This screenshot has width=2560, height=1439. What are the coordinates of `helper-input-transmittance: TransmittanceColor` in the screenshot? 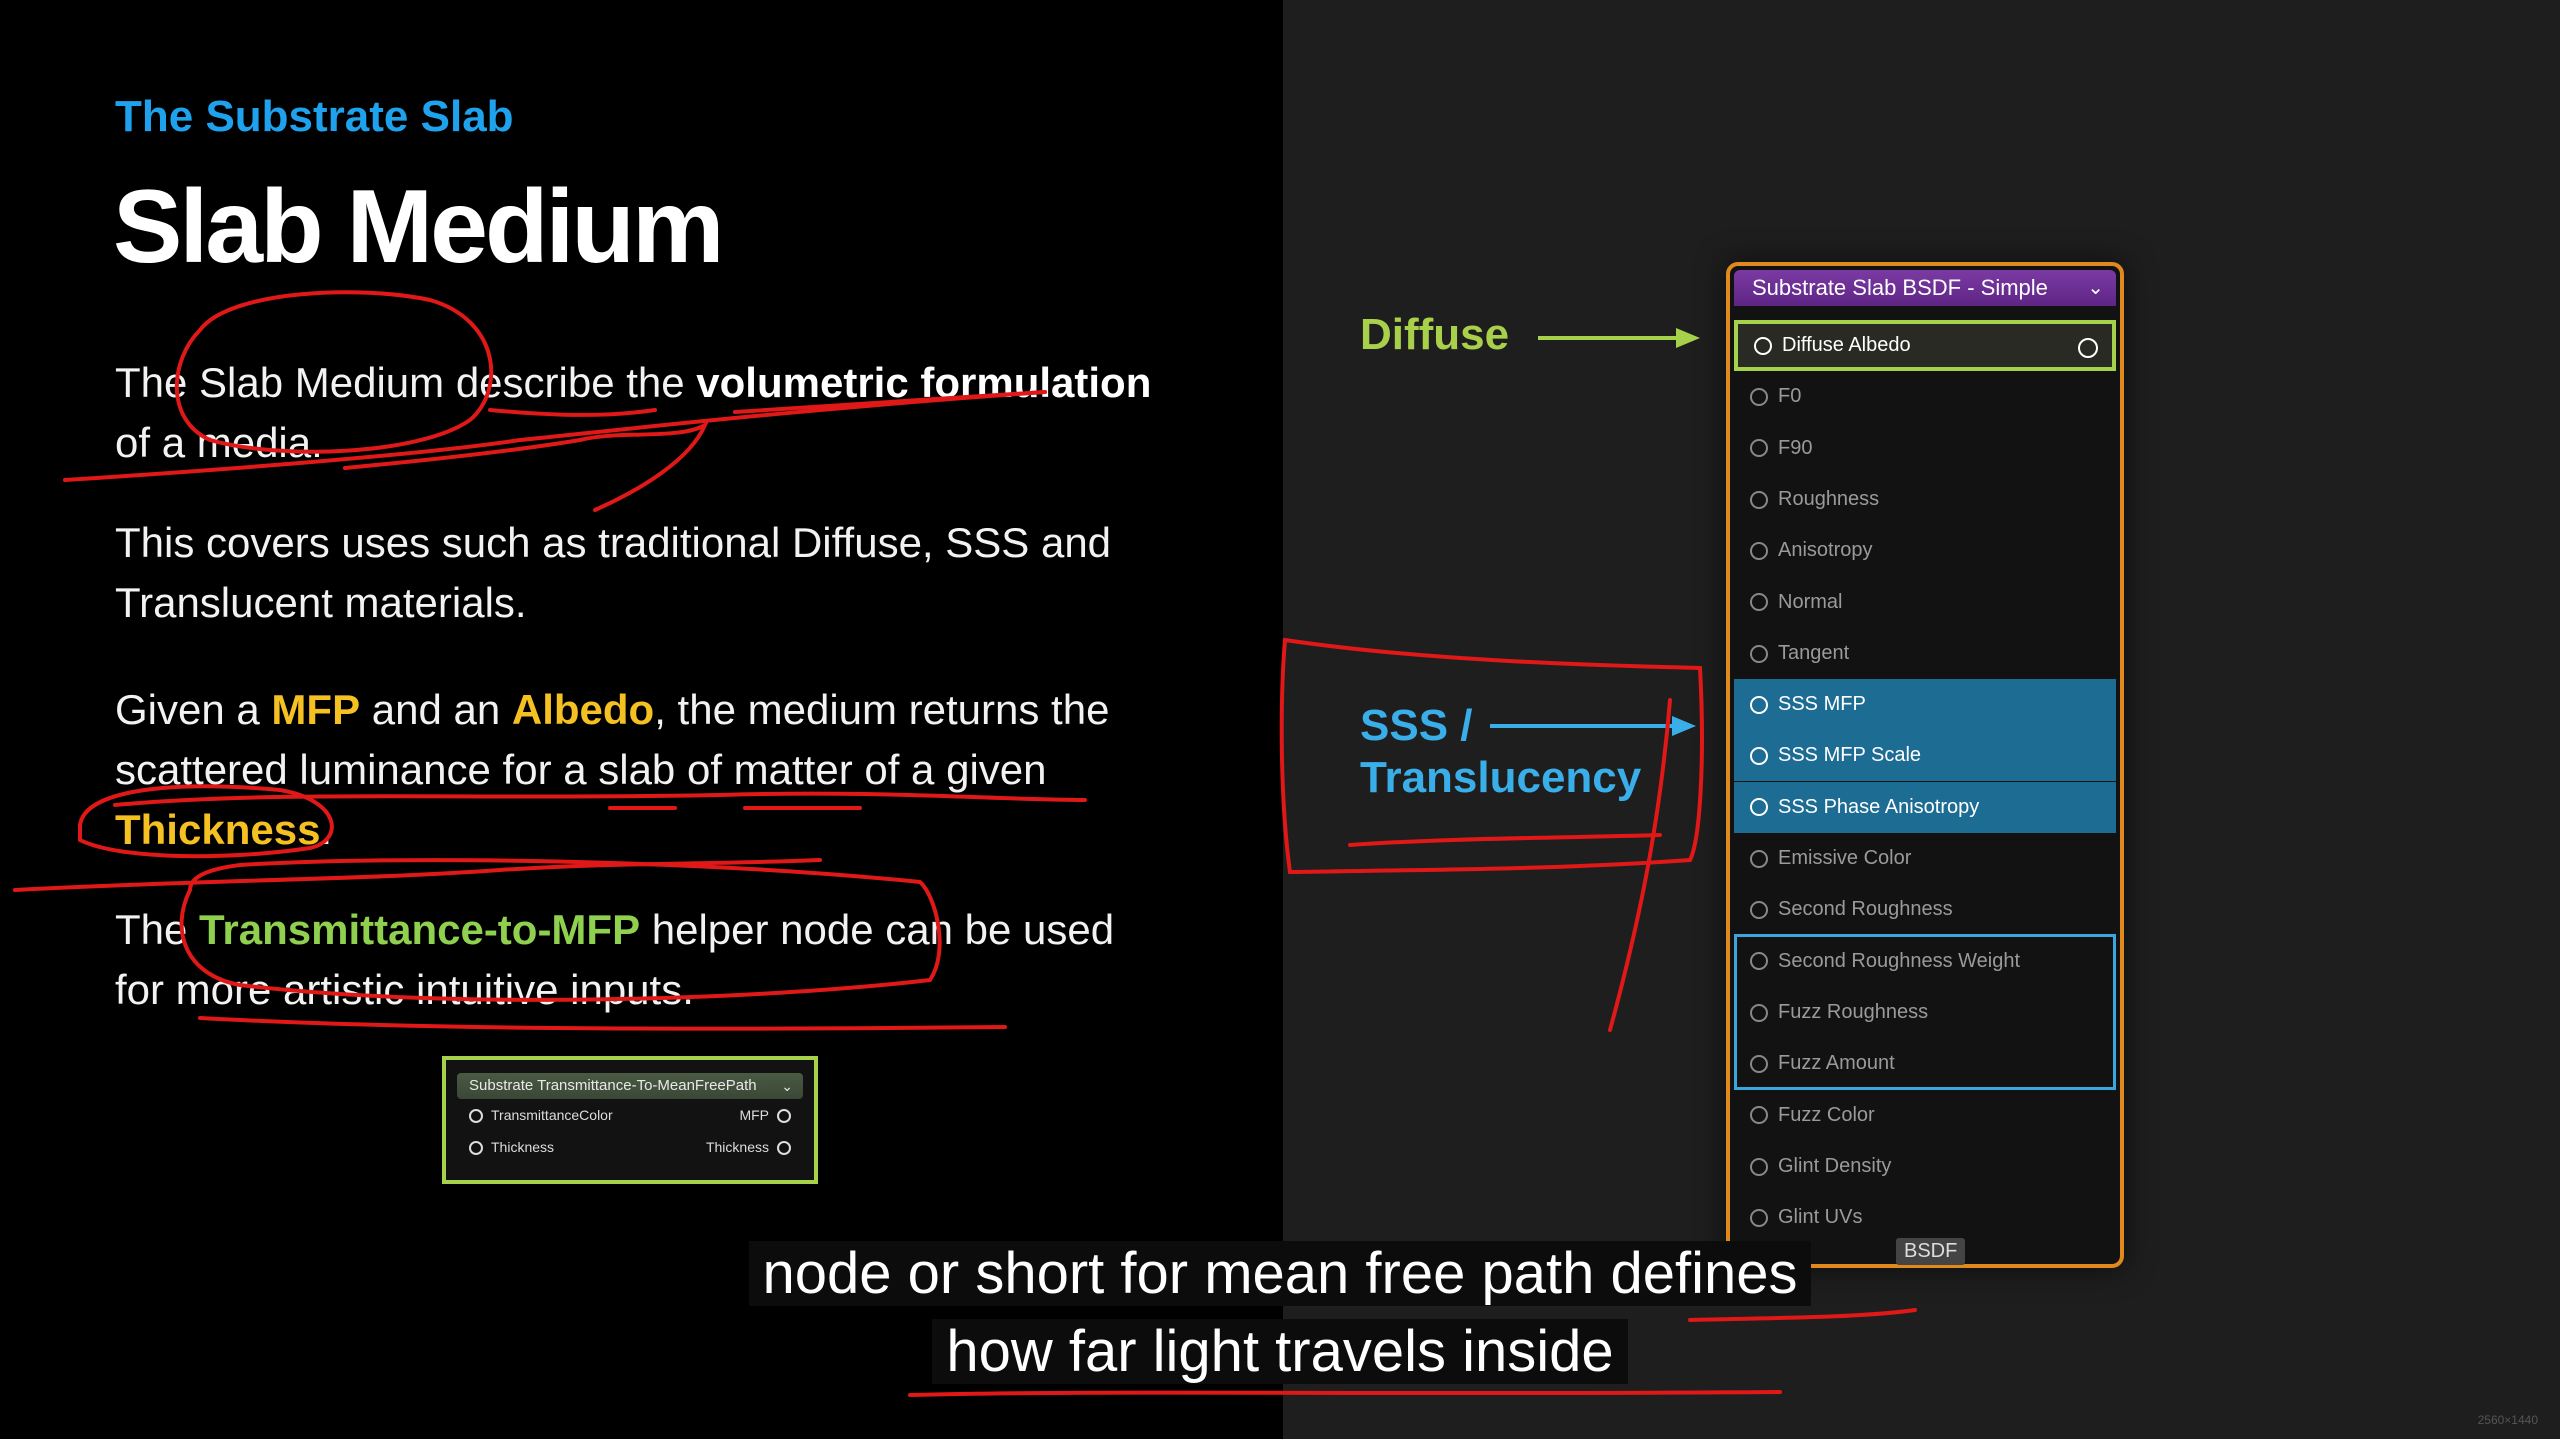 It's located at (552, 1115).